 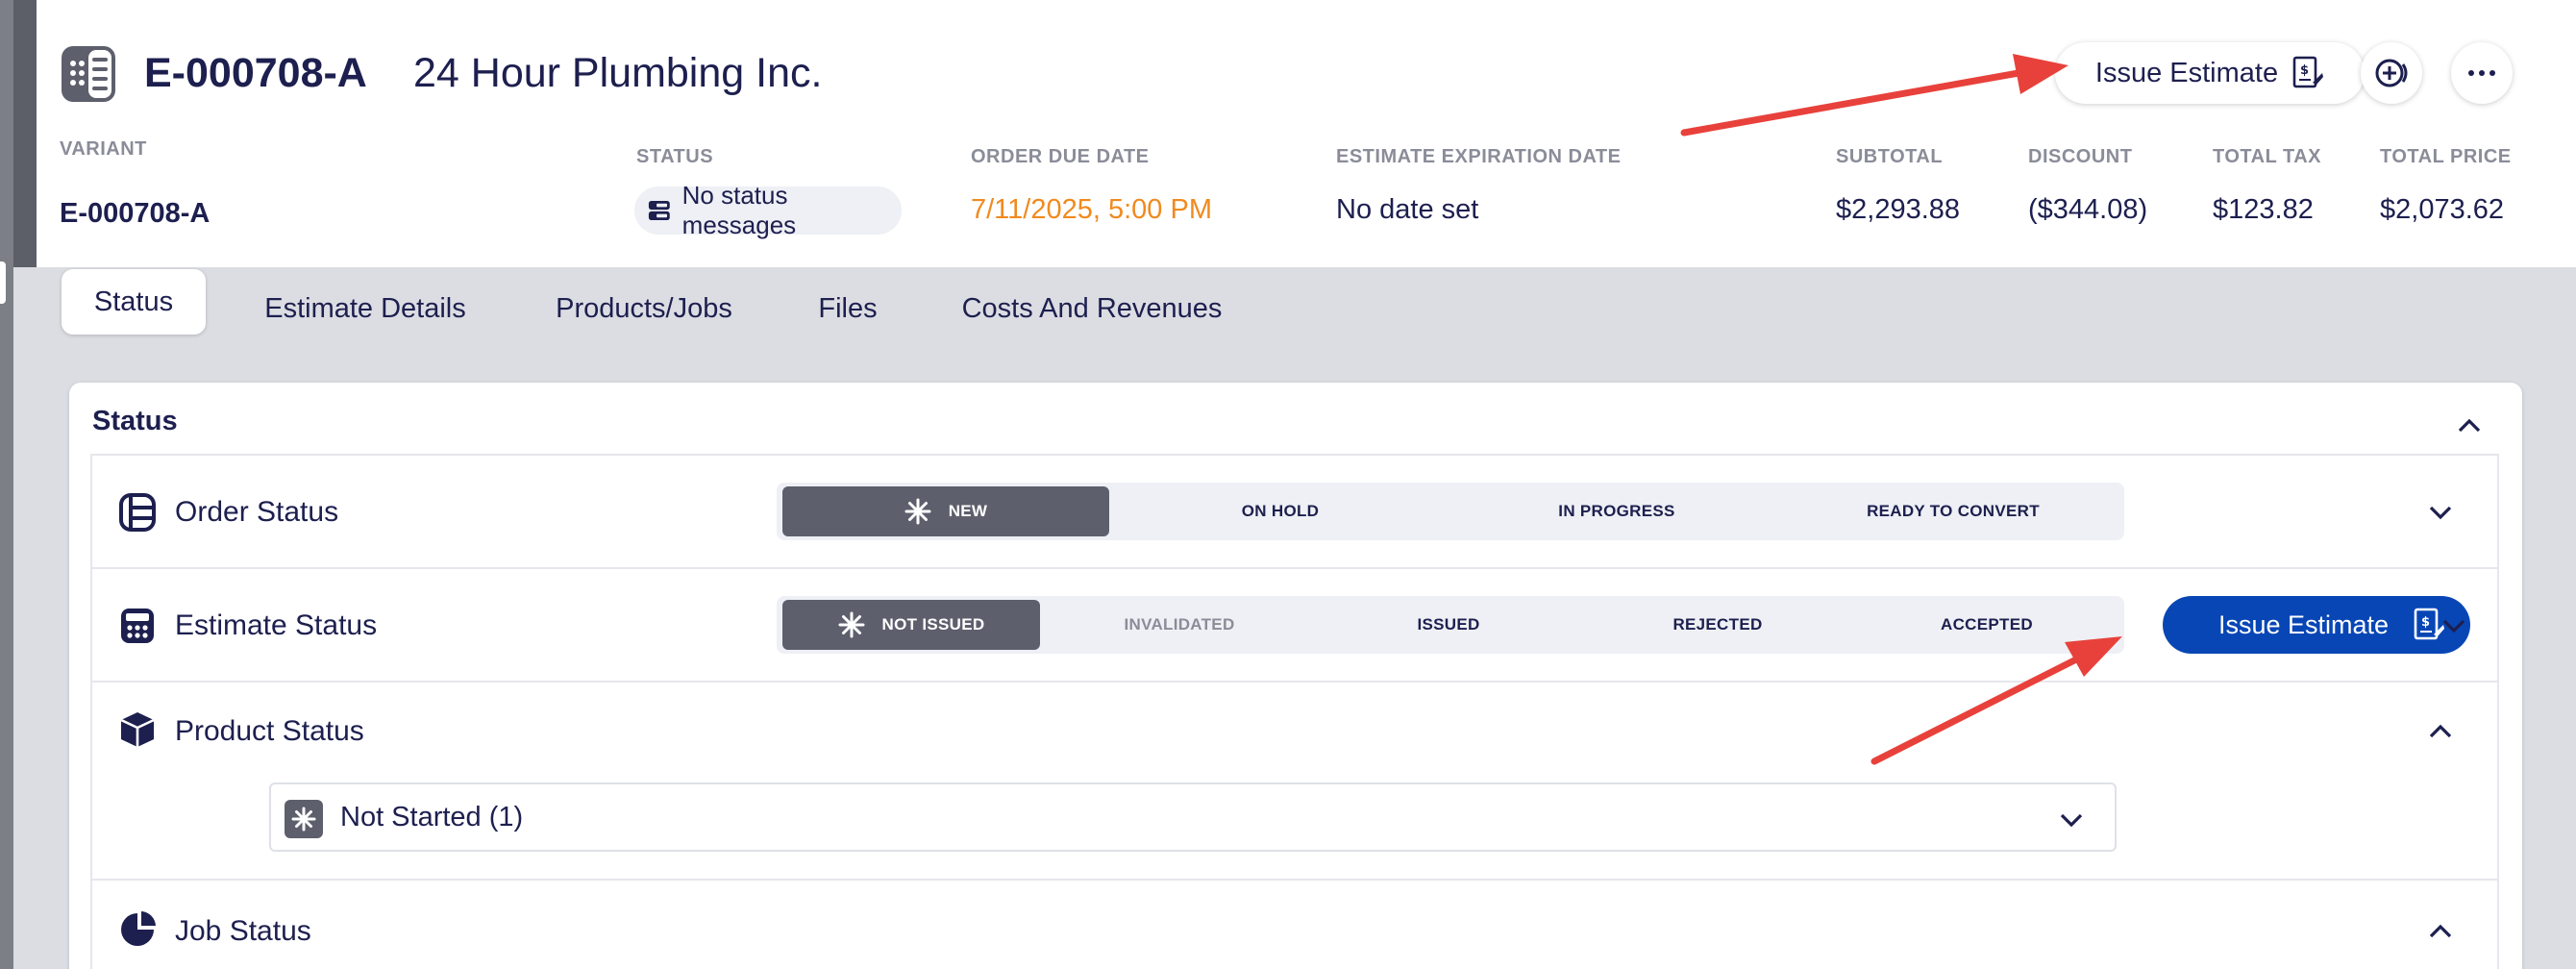 I want to click on asterisk-badge, so click(x=304, y=819).